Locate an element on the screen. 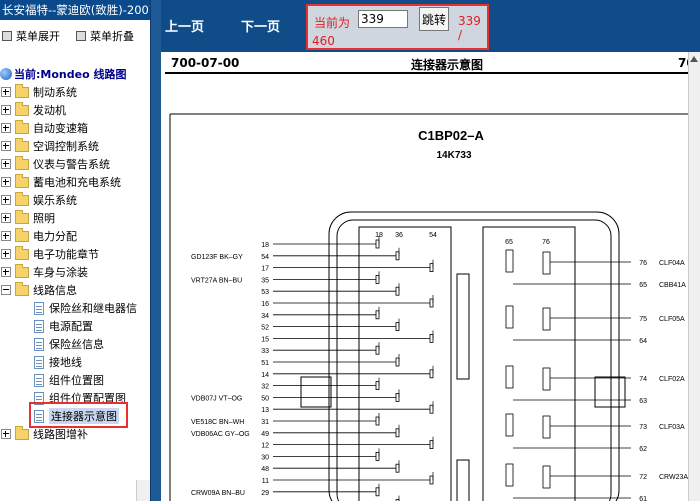  jump-button: 跳转 is located at coordinates (434, 19).